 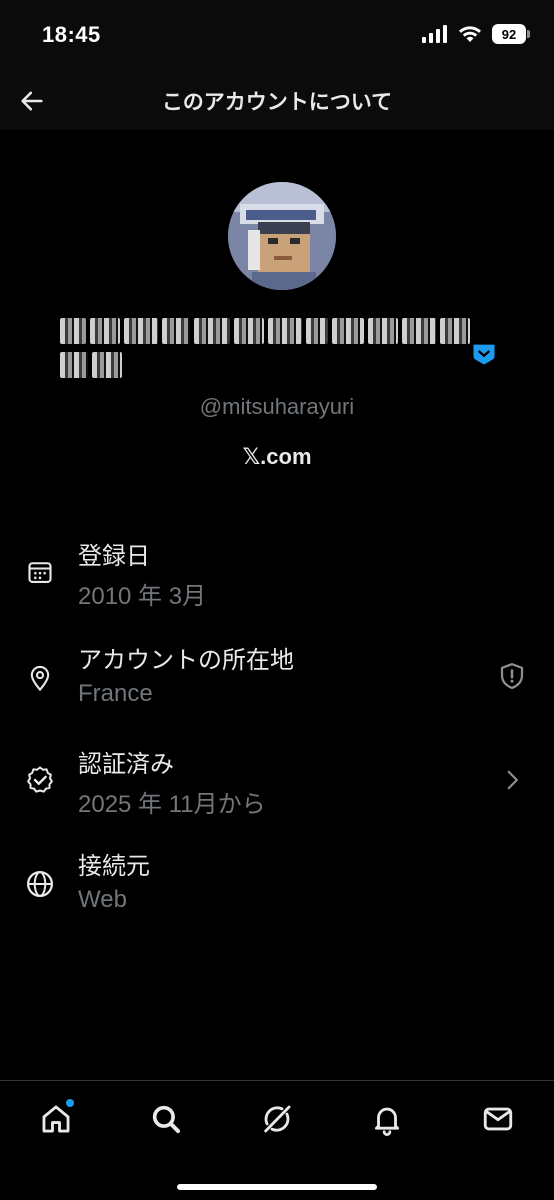 I want to click on info-label: 認証済み, so click(x=126, y=764).